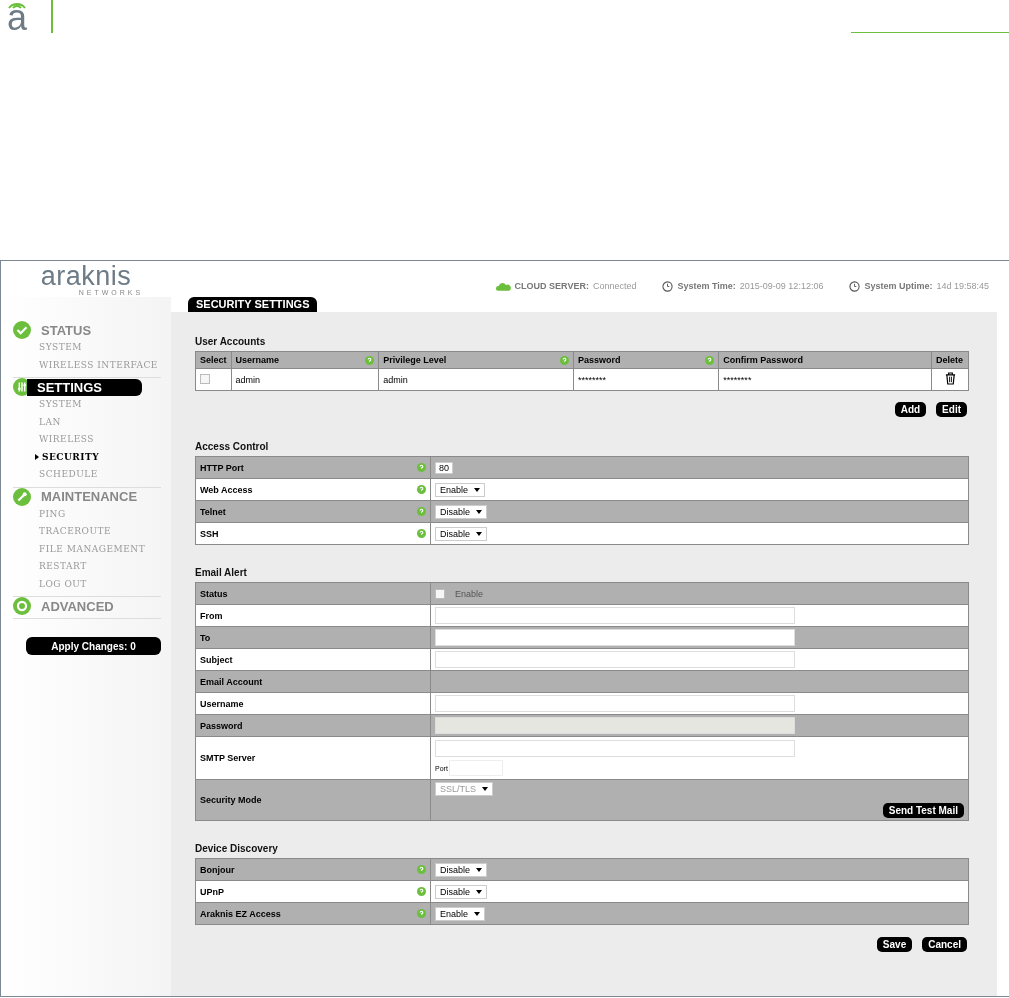 The image size is (1009, 998). I want to click on sidebar-heading: SETTINGS, so click(84, 387).